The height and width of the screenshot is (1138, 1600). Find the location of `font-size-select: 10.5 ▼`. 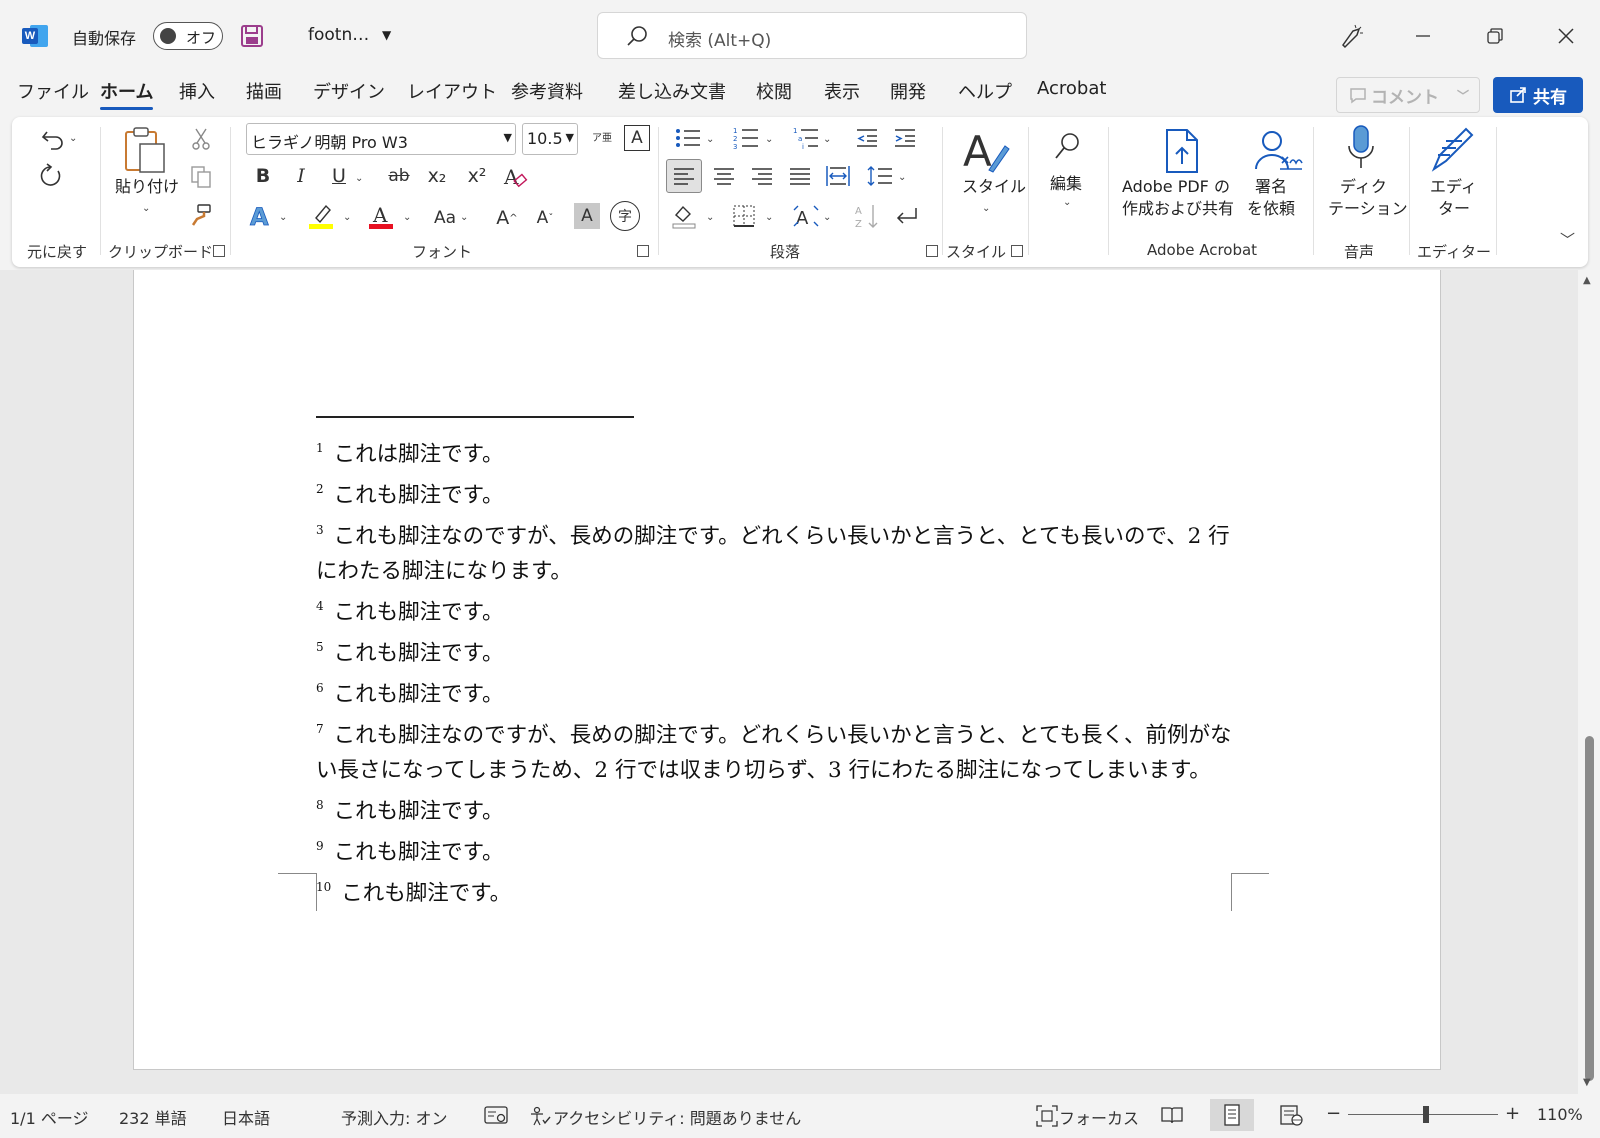

font-size-select: 10.5 ▼ is located at coordinates (550, 139).